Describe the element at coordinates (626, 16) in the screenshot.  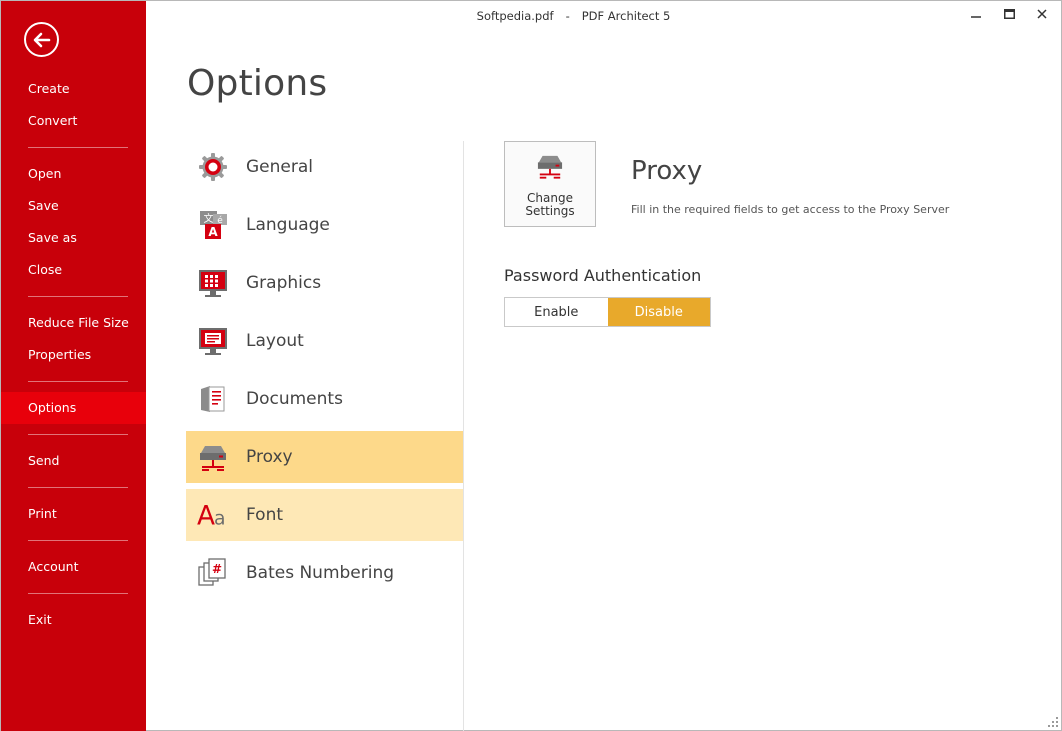
I see `app-name: PDF Architect 5` at that location.